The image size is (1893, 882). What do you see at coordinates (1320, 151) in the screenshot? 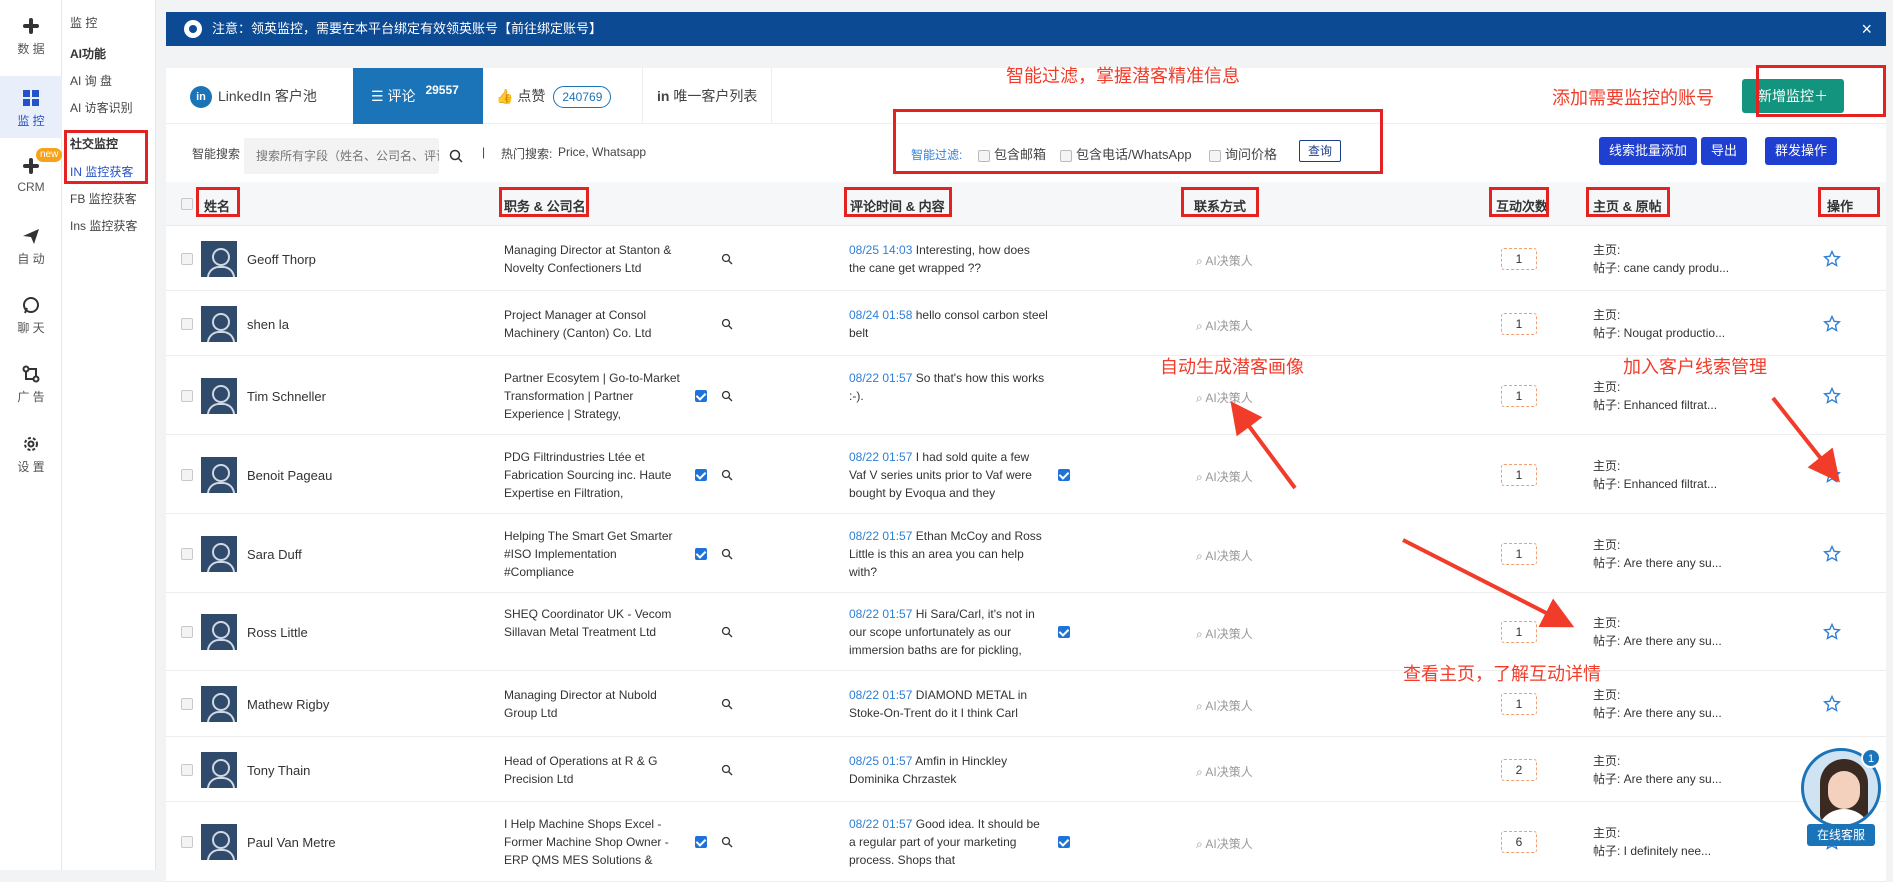
I see `query-button: 查询` at bounding box center [1320, 151].